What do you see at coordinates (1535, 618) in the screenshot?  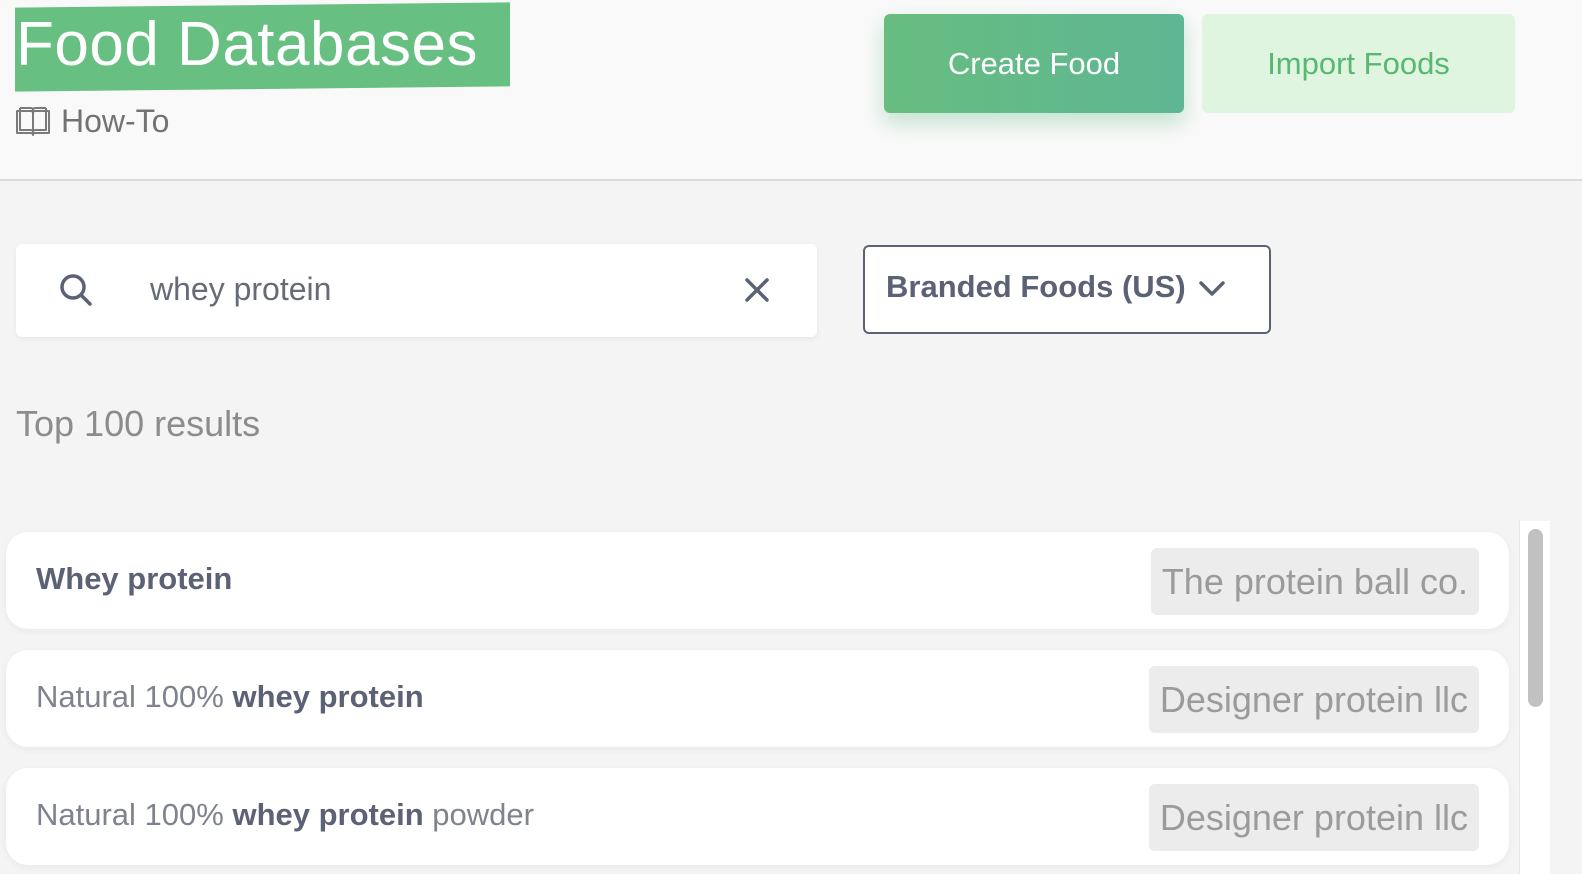 I see `scrollbar-thumb` at bounding box center [1535, 618].